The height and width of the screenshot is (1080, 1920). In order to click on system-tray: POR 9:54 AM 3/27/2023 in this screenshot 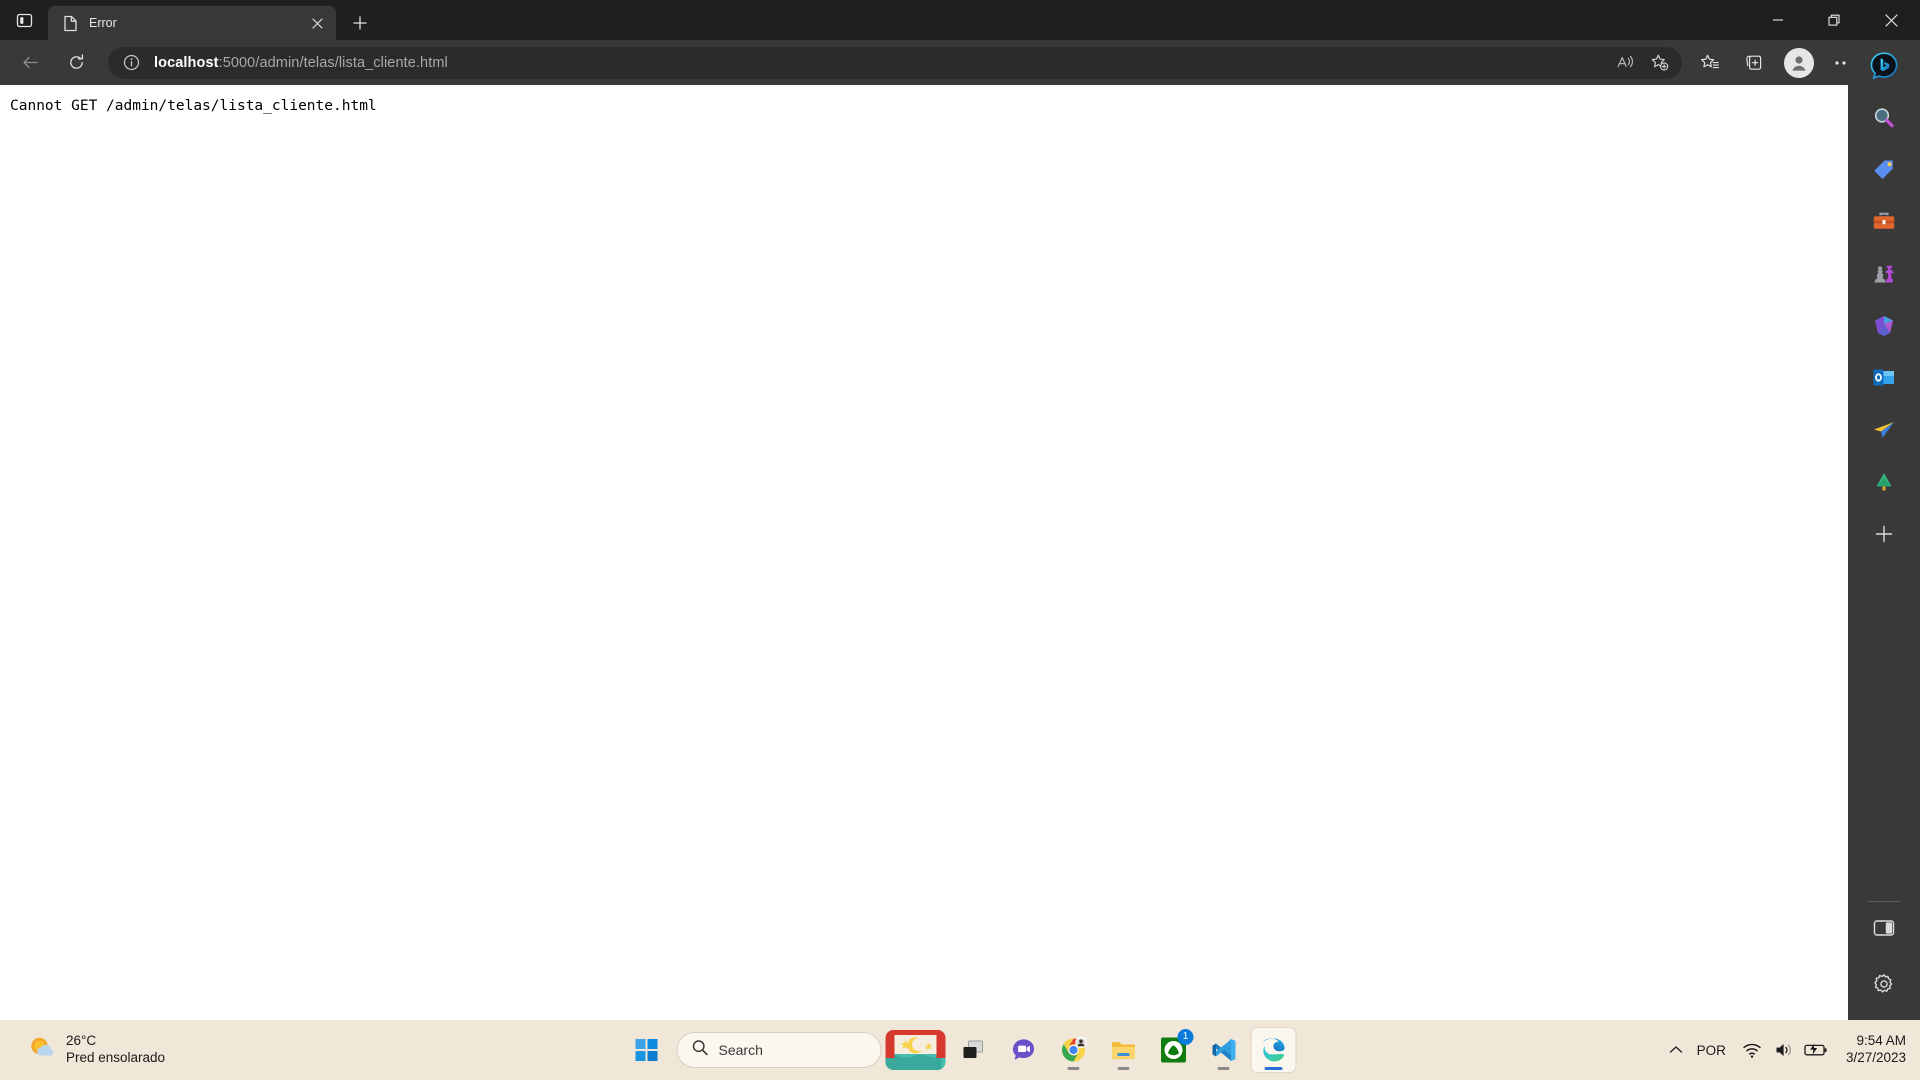, I will do `click(1790, 1050)`.